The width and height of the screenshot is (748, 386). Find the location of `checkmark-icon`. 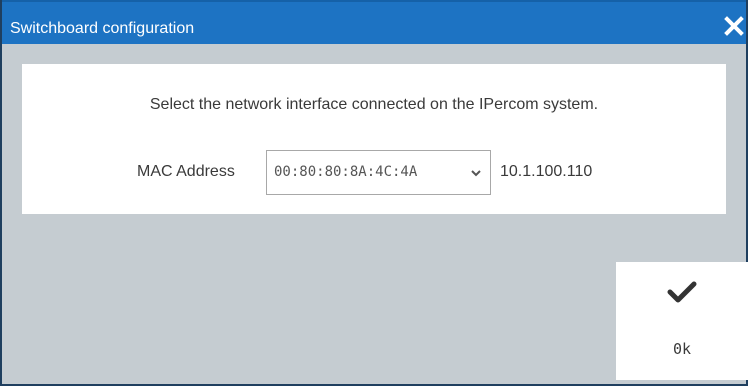

checkmark-icon is located at coordinates (682, 292).